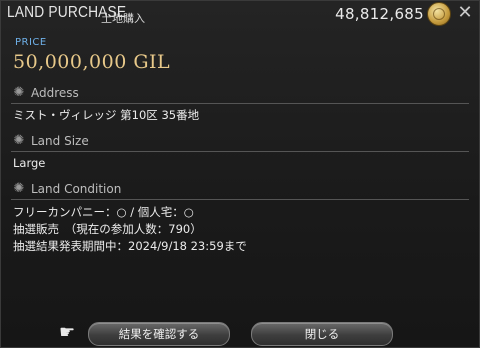  I want to click on land-condition-line: 抽選販売 （現在の参加人数：790）, so click(107, 229).